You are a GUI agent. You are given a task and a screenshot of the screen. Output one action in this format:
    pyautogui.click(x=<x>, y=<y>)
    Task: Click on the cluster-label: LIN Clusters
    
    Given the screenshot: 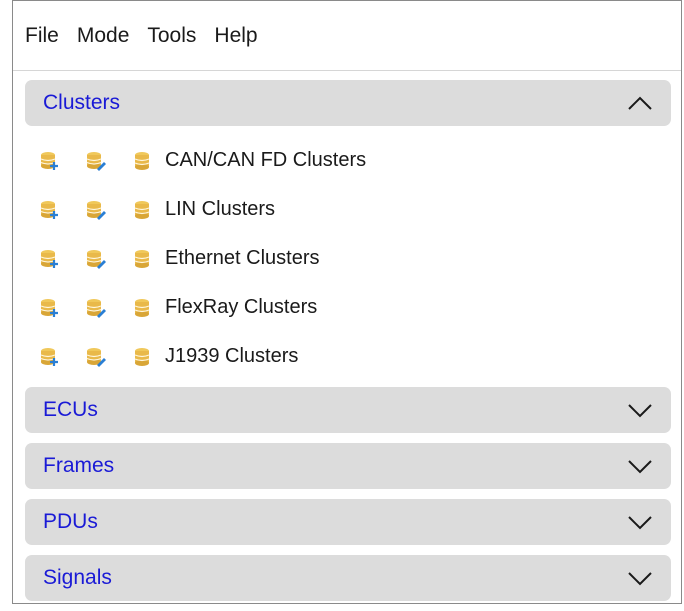 What is the action you would take?
    pyautogui.click(x=220, y=209)
    